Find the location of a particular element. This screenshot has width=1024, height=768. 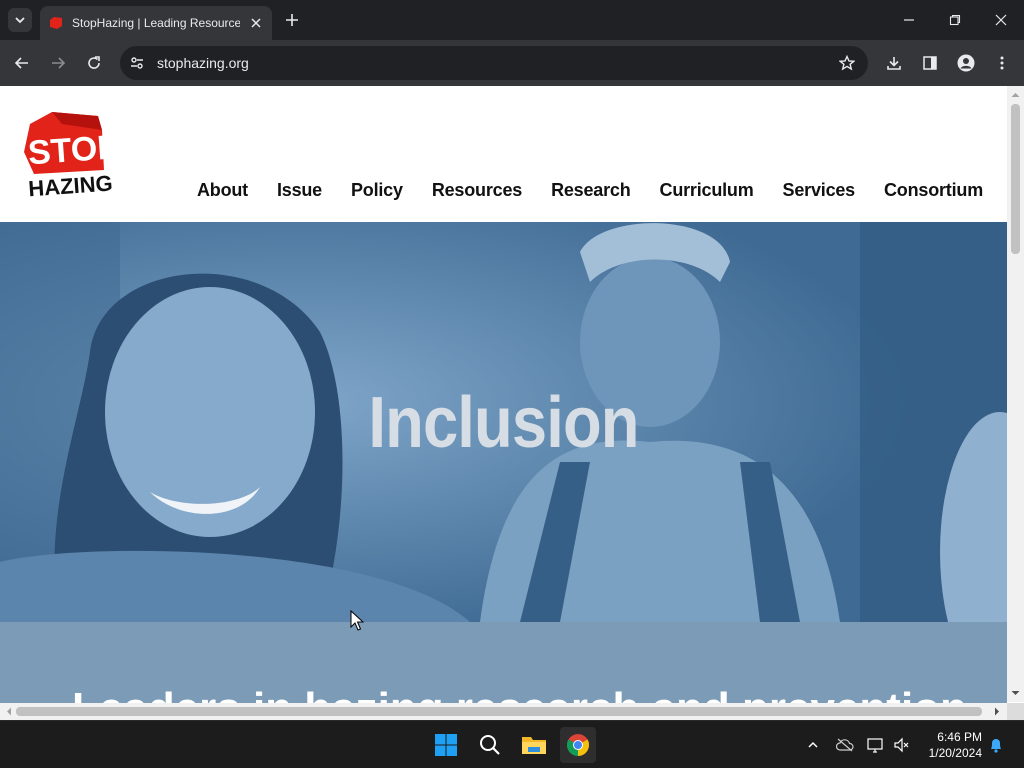

back-button is located at coordinates (22, 63).